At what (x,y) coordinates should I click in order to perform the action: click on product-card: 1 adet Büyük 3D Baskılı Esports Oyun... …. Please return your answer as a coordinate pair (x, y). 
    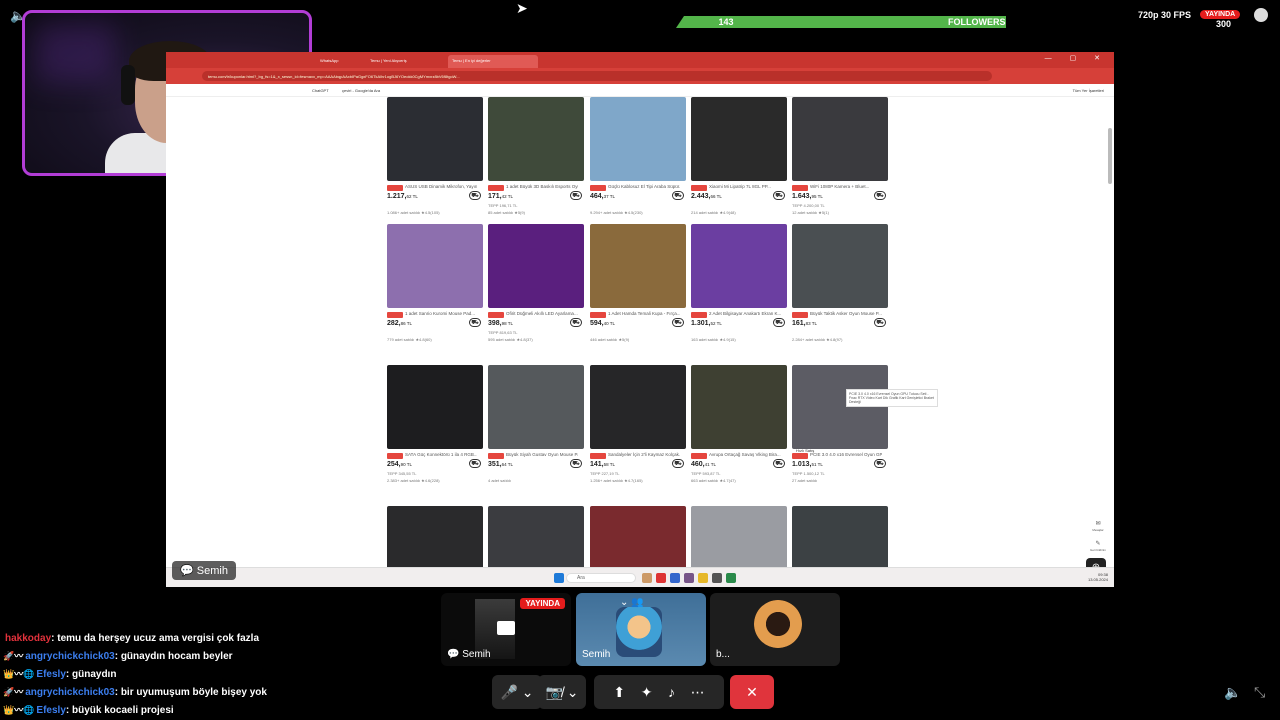
    Looking at the image, I should click on (536, 156).